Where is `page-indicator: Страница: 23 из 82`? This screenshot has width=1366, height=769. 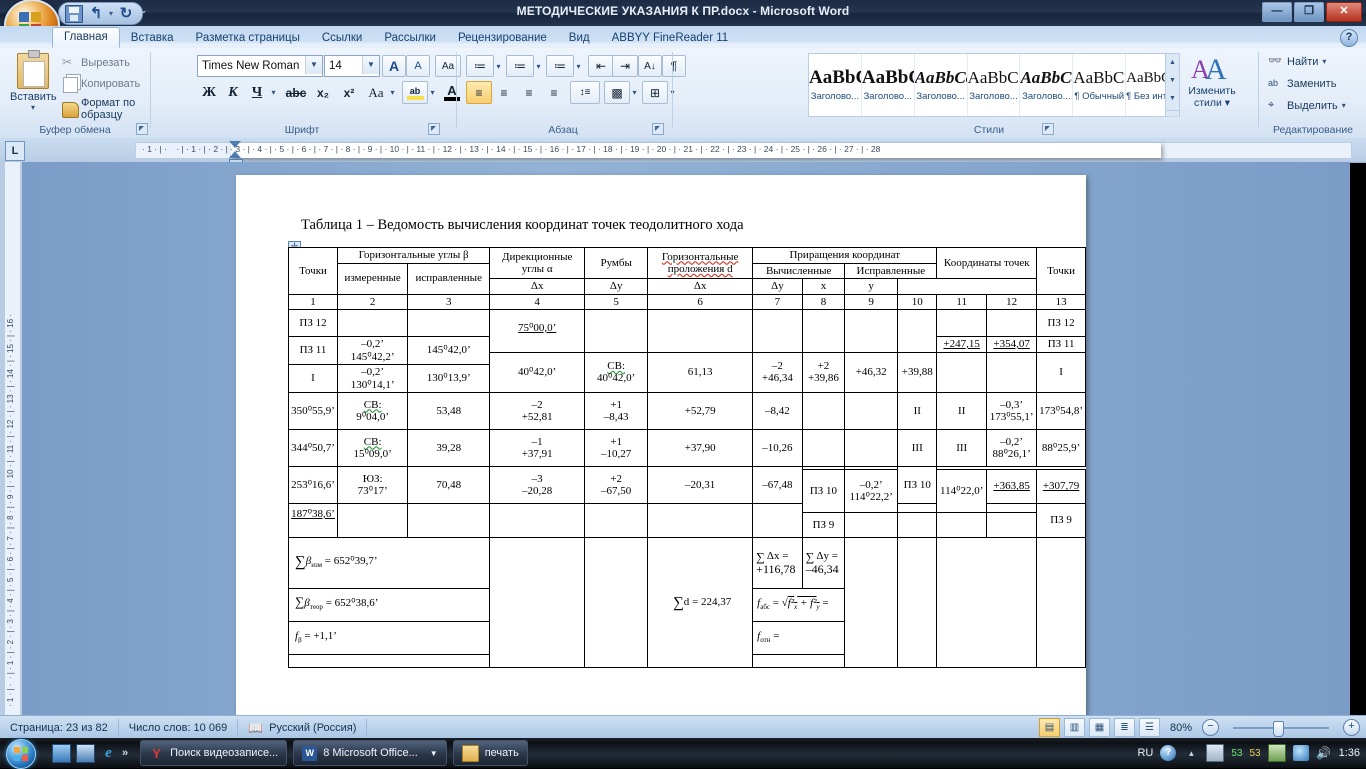 page-indicator: Страница: 23 из 82 is located at coordinates (59, 727).